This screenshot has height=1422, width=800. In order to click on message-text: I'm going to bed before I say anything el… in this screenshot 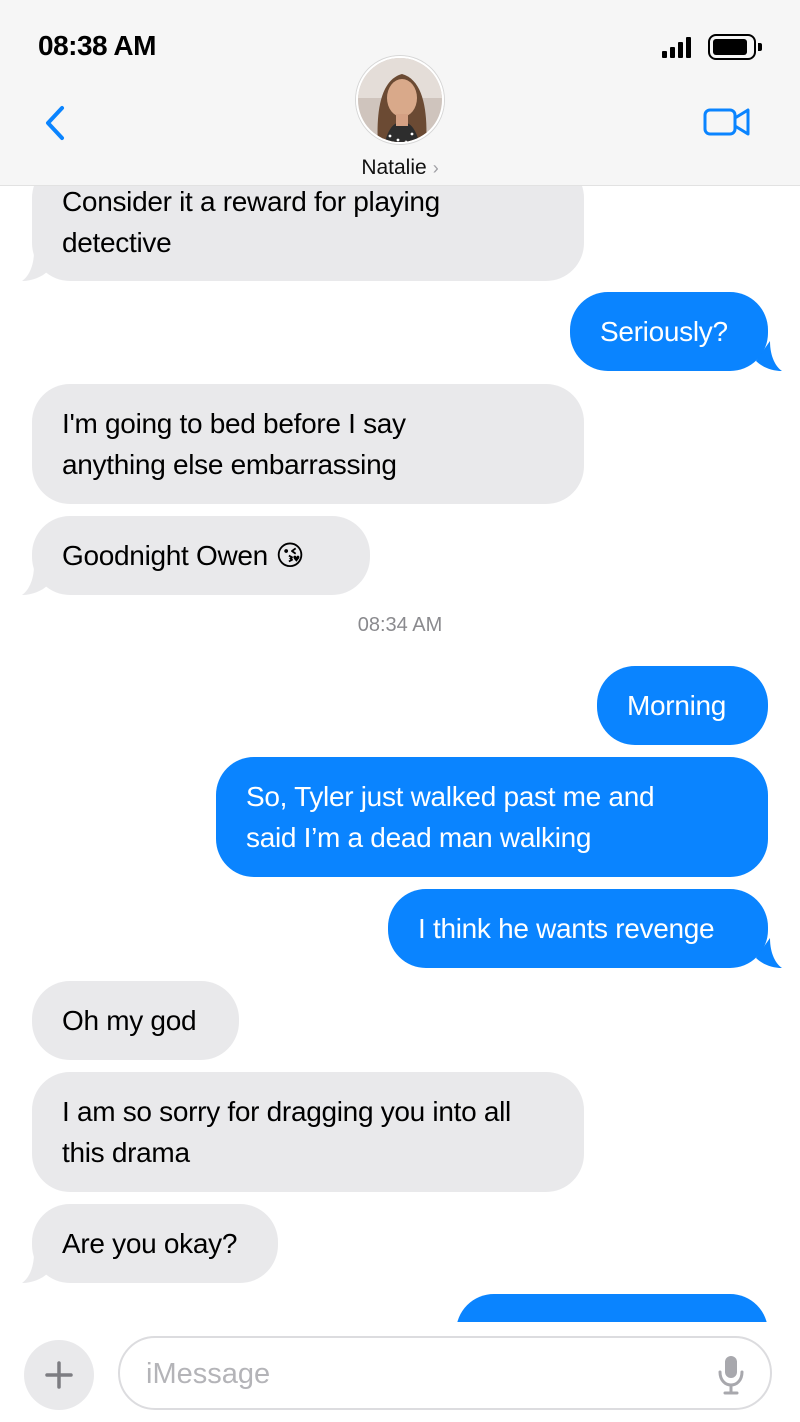, I will do `click(234, 444)`.